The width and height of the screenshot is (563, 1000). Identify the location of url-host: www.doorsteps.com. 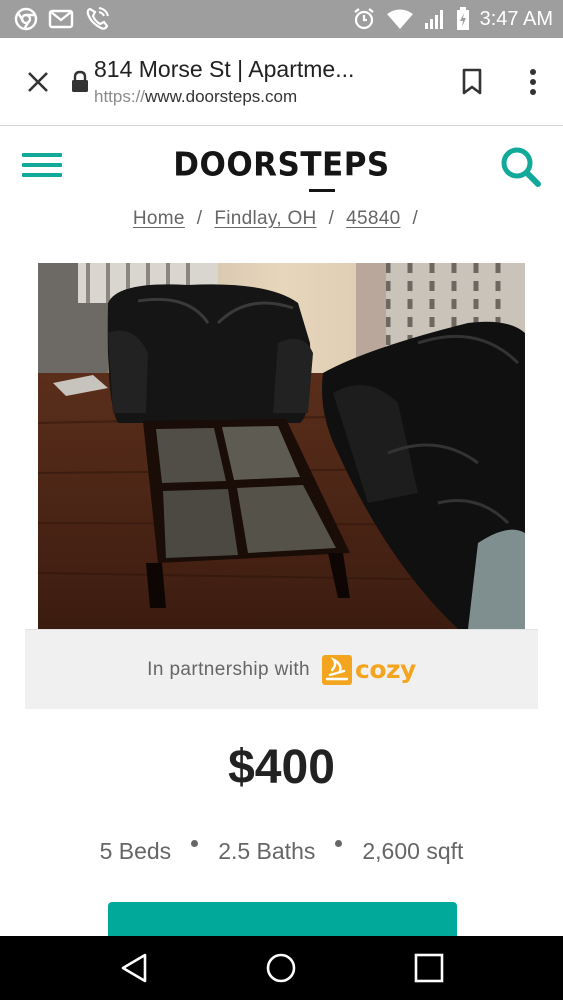
(221, 96).